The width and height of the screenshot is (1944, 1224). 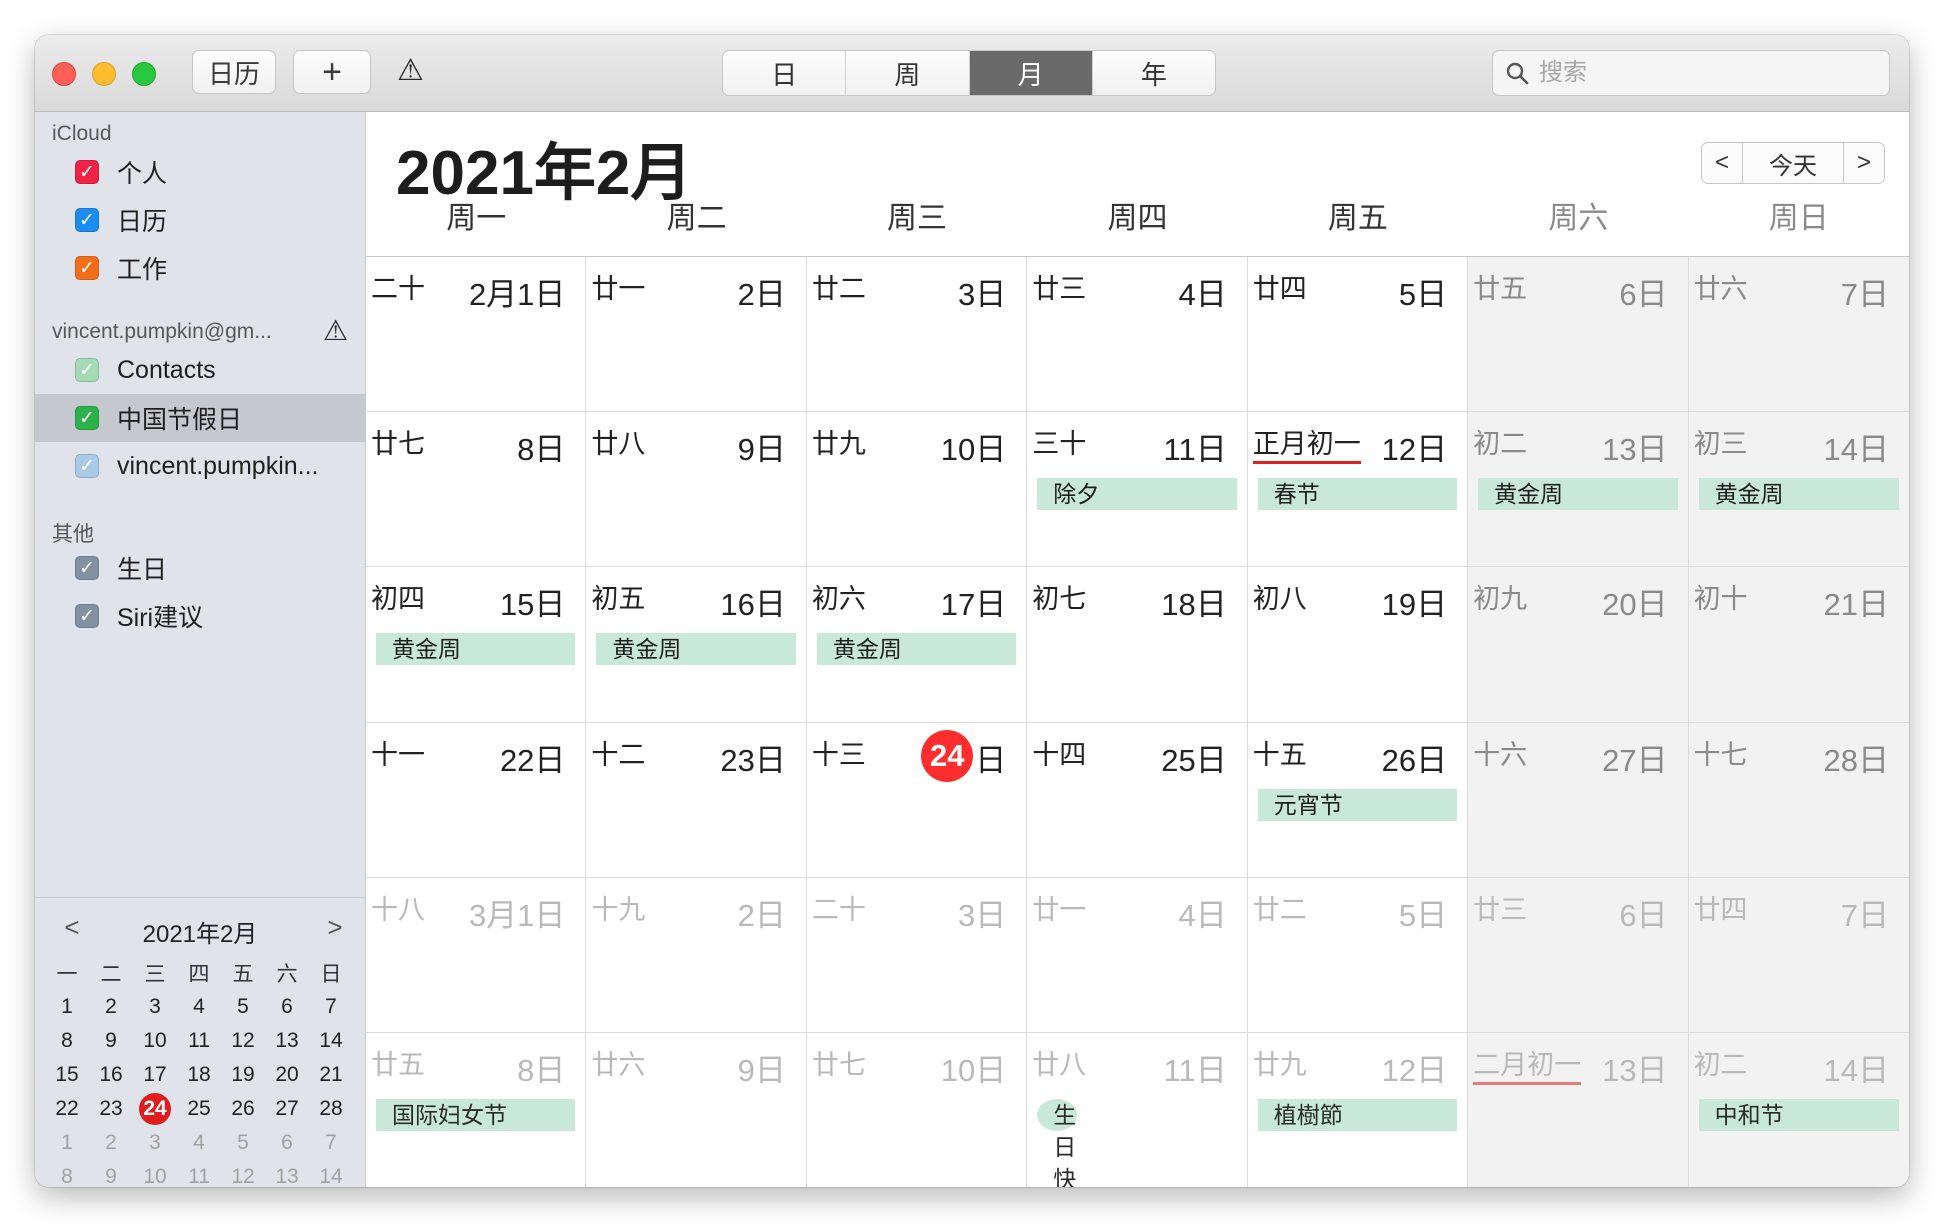 What do you see at coordinates (1864, 163) in the screenshot?
I see `next-month-button: >` at bounding box center [1864, 163].